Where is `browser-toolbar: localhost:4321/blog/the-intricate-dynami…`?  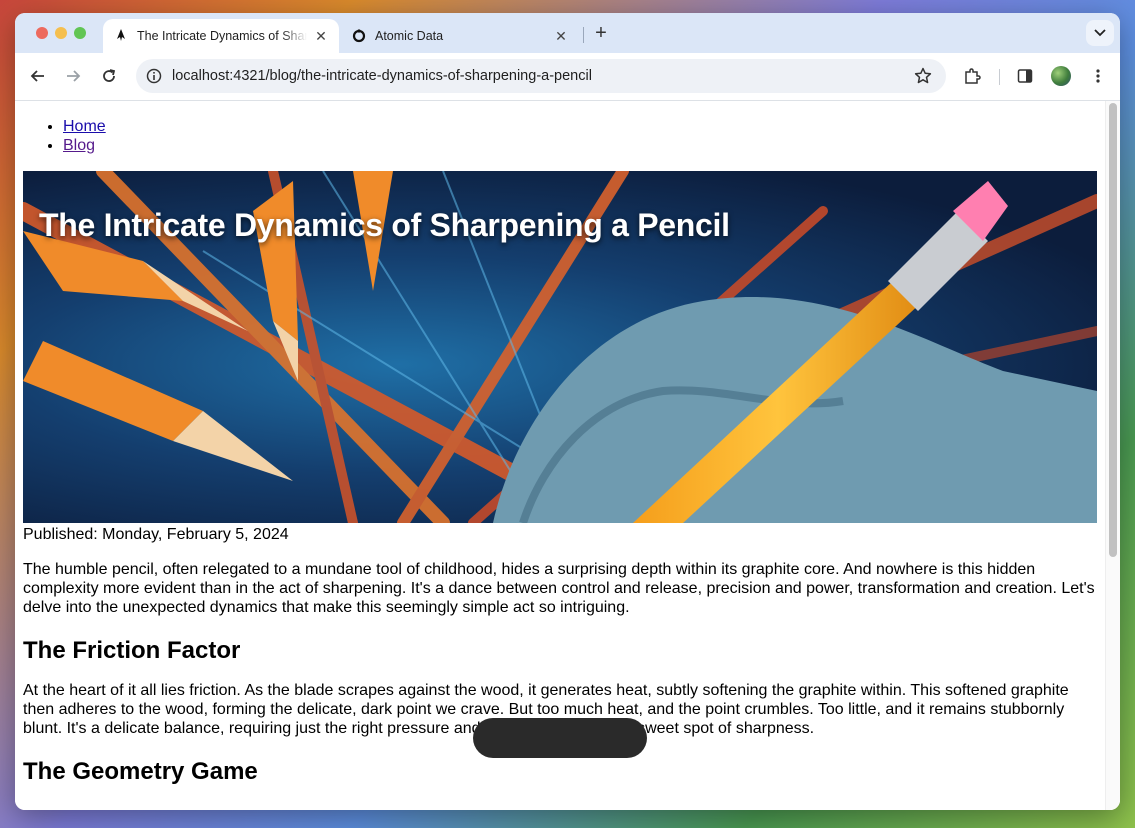
browser-toolbar: localhost:4321/blog/the-intricate-dynami… is located at coordinates (567, 77).